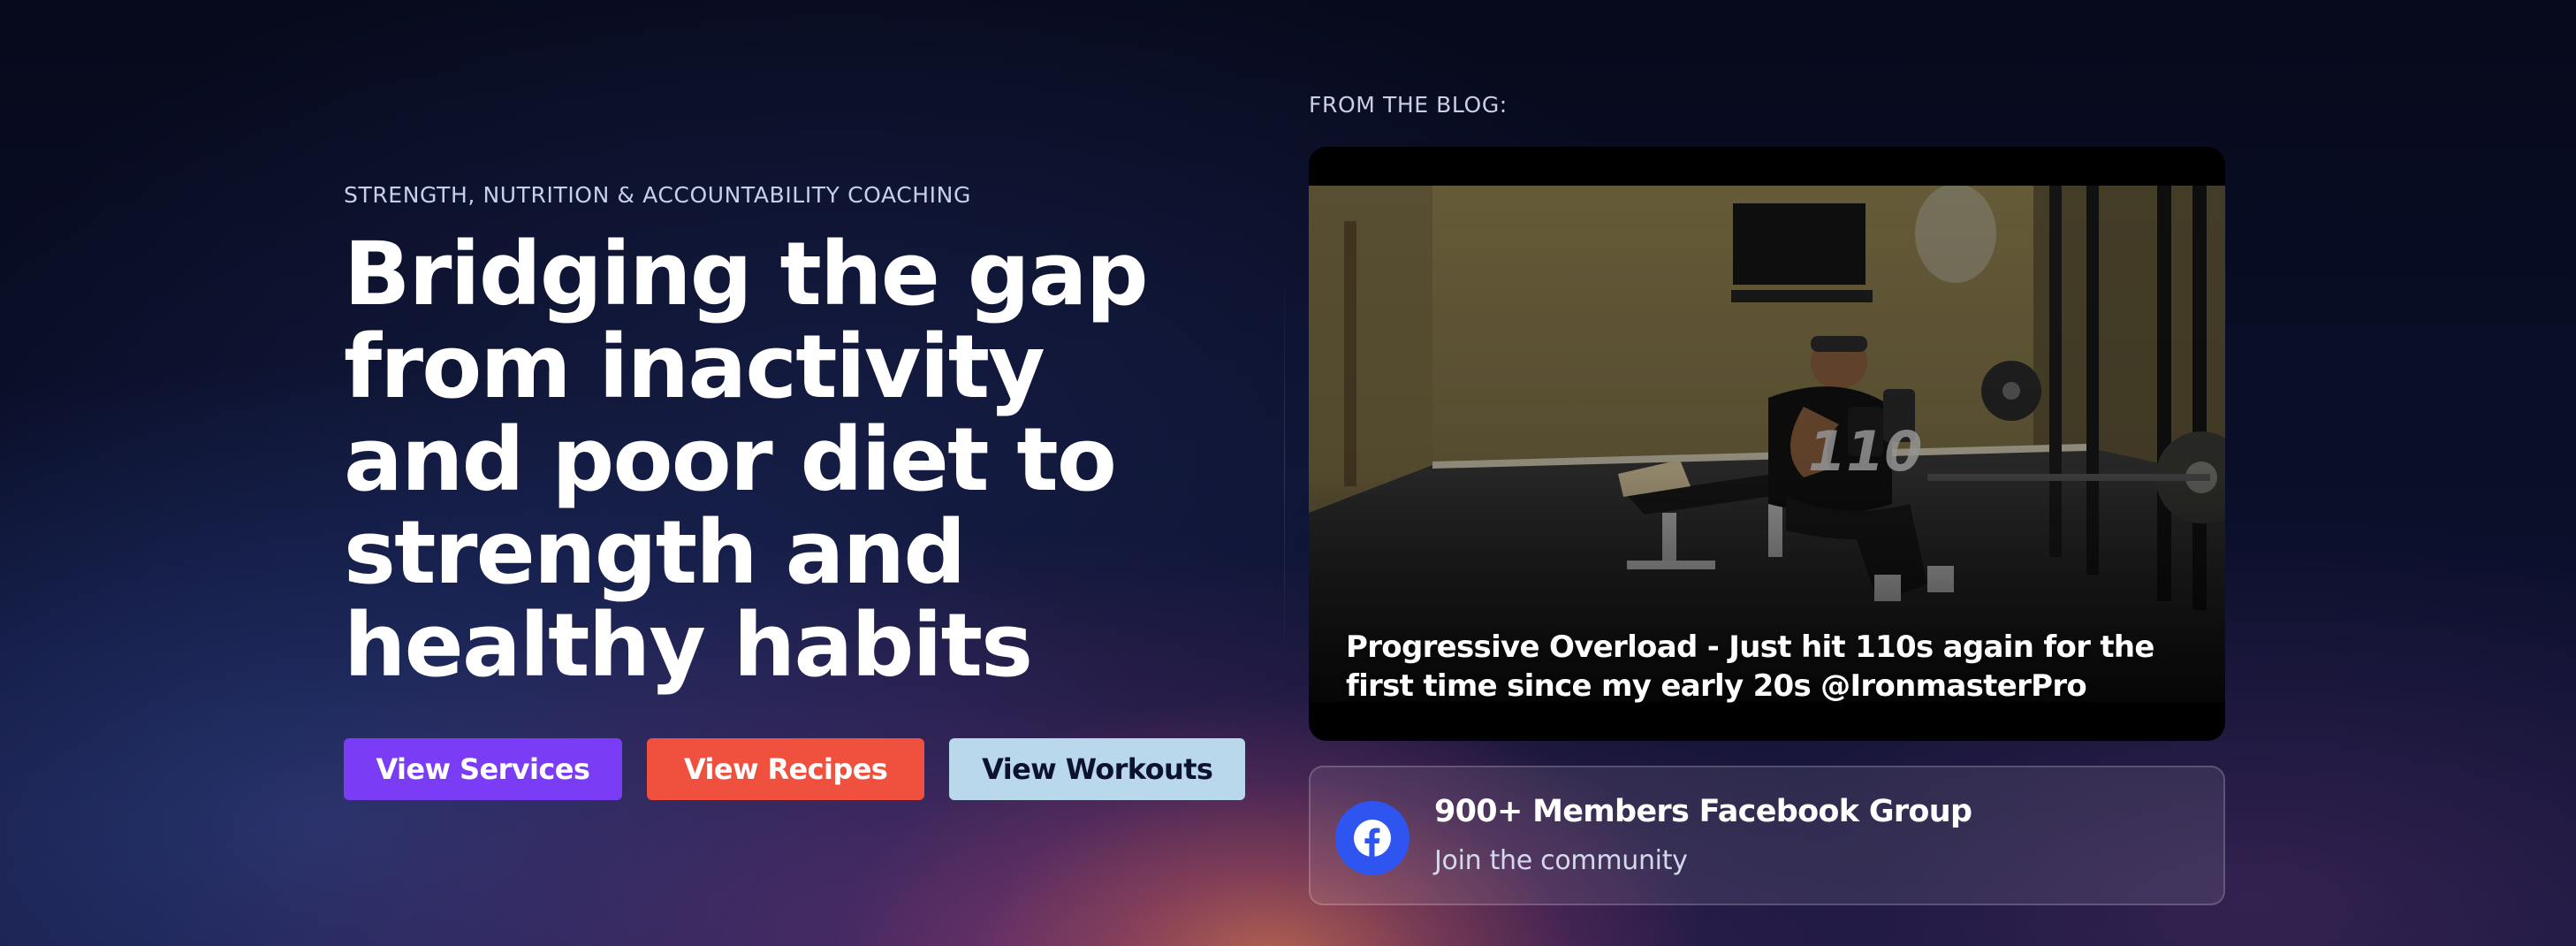 The image size is (2576, 946). I want to click on facebook-group-title: 900+ Members Facebook Group, so click(1703, 811).